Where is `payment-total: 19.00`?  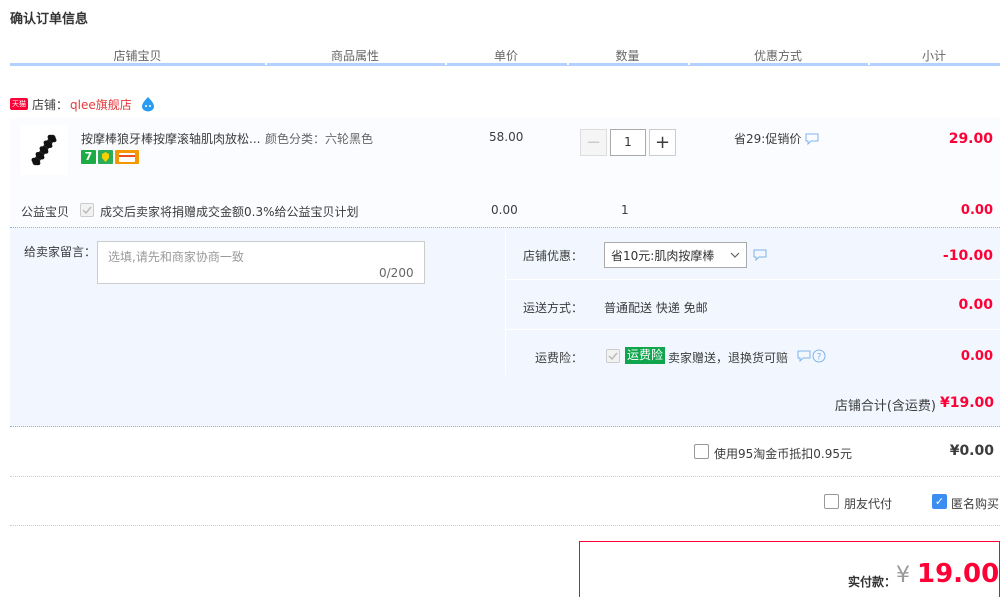 payment-total: 19.00 is located at coordinates (958, 574).